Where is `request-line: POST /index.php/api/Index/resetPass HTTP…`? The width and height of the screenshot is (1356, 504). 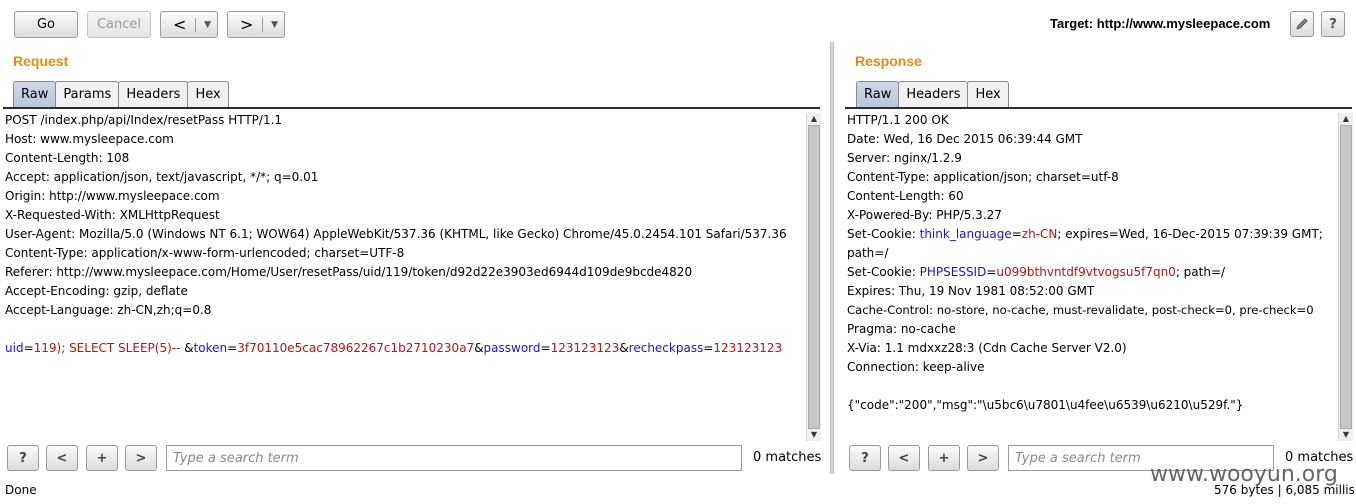
request-line: POST /index.php/api/Index/resetPass HTTP… is located at coordinates (144, 120).